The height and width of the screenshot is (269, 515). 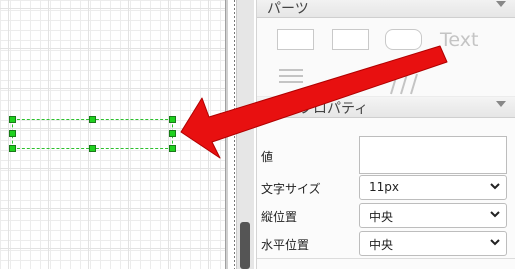 What do you see at coordinates (92, 148) in the screenshot?
I see `resize-handle-bm` at bounding box center [92, 148].